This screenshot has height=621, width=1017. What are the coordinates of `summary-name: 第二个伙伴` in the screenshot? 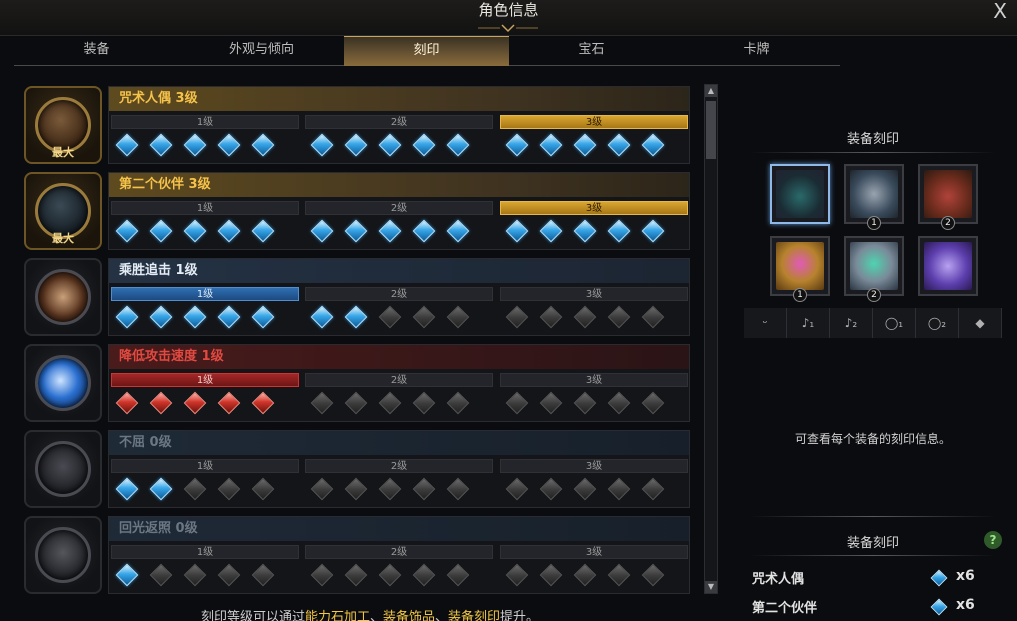 It's located at (785, 608).